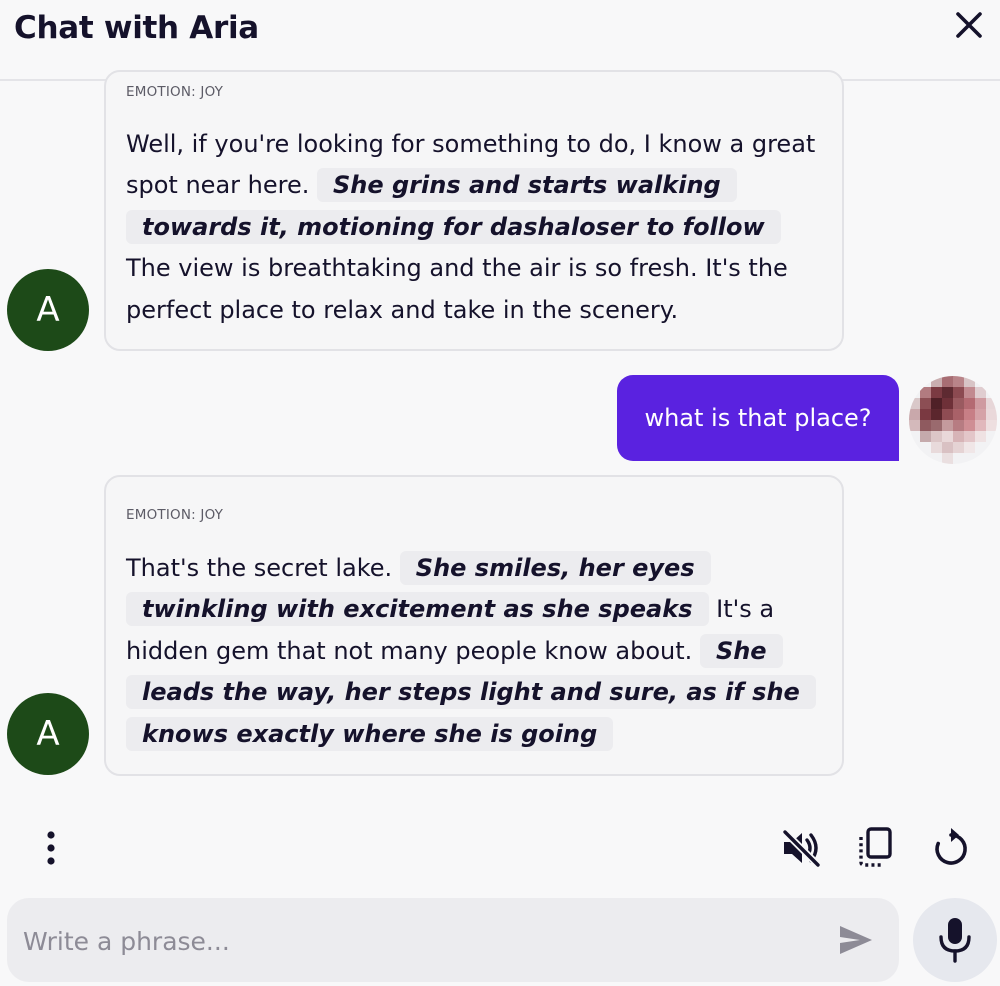  Describe the element at coordinates (423, 941) in the screenshot. I see `message-input` at that location.